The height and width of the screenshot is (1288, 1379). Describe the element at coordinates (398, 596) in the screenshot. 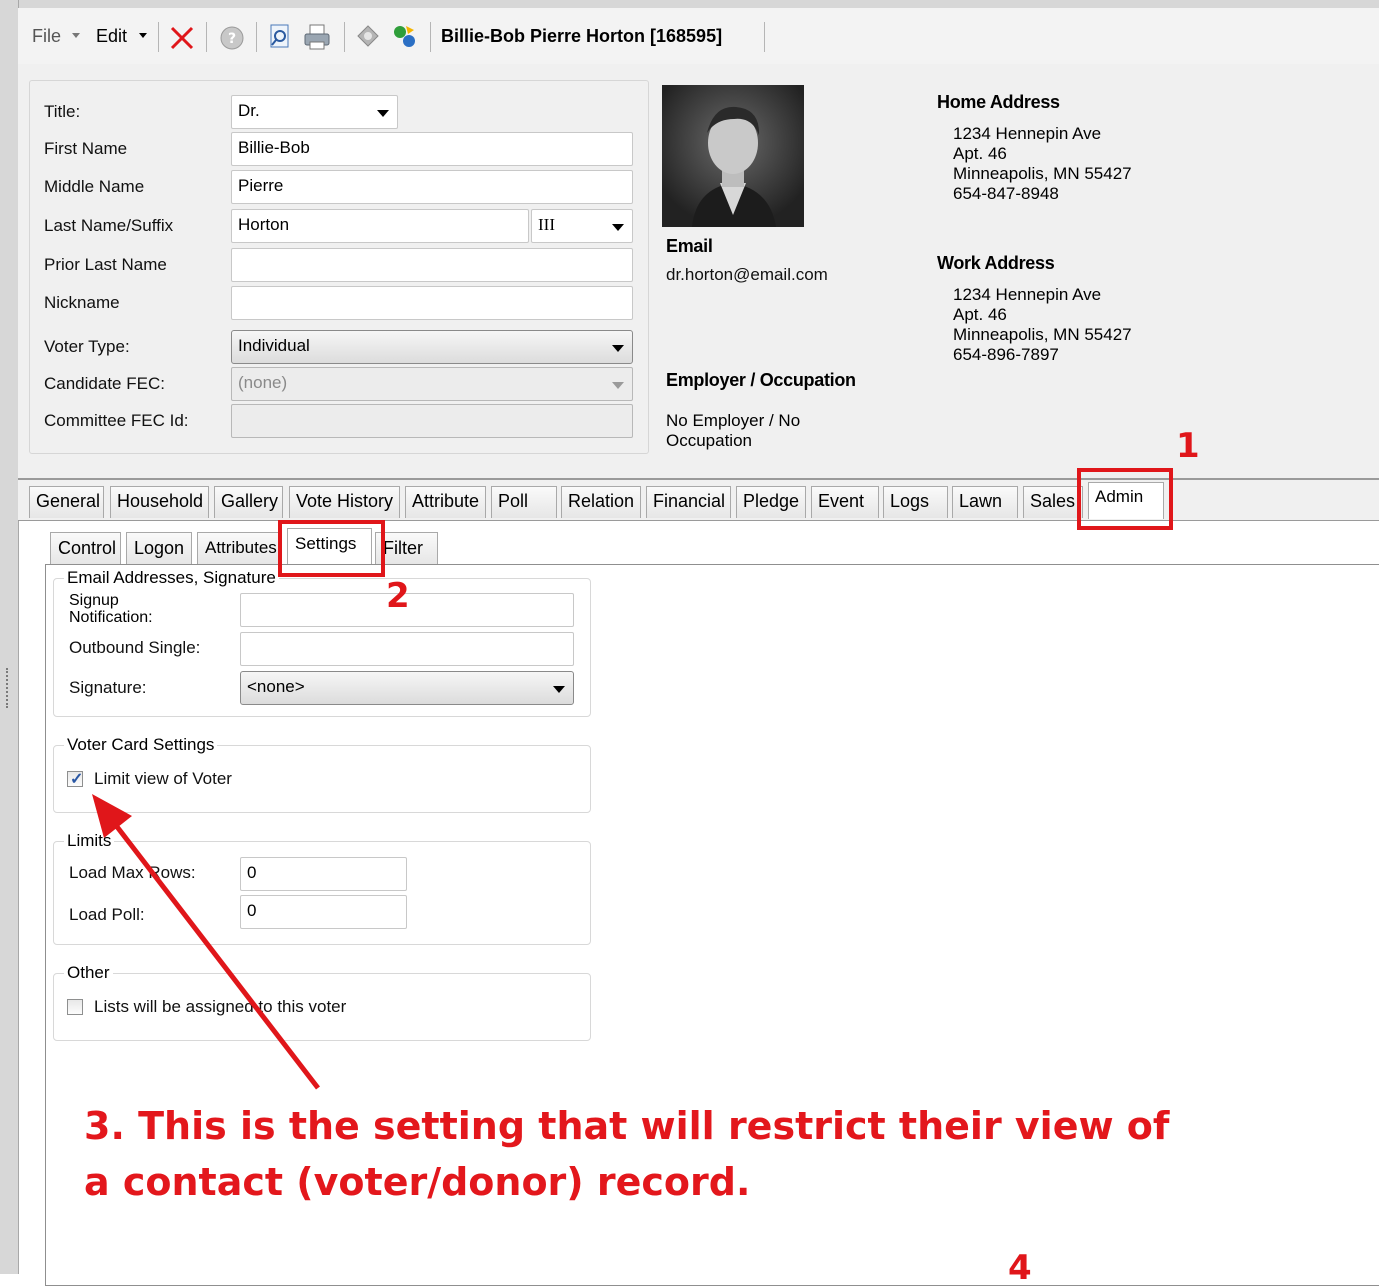

I see `annotation-number-2: 2` at that location.